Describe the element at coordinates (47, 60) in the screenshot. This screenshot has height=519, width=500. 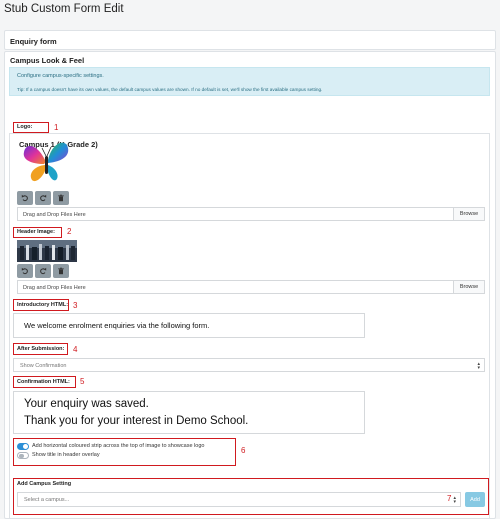
I see `look-feel-title: Campus Look & Feel` at that location.